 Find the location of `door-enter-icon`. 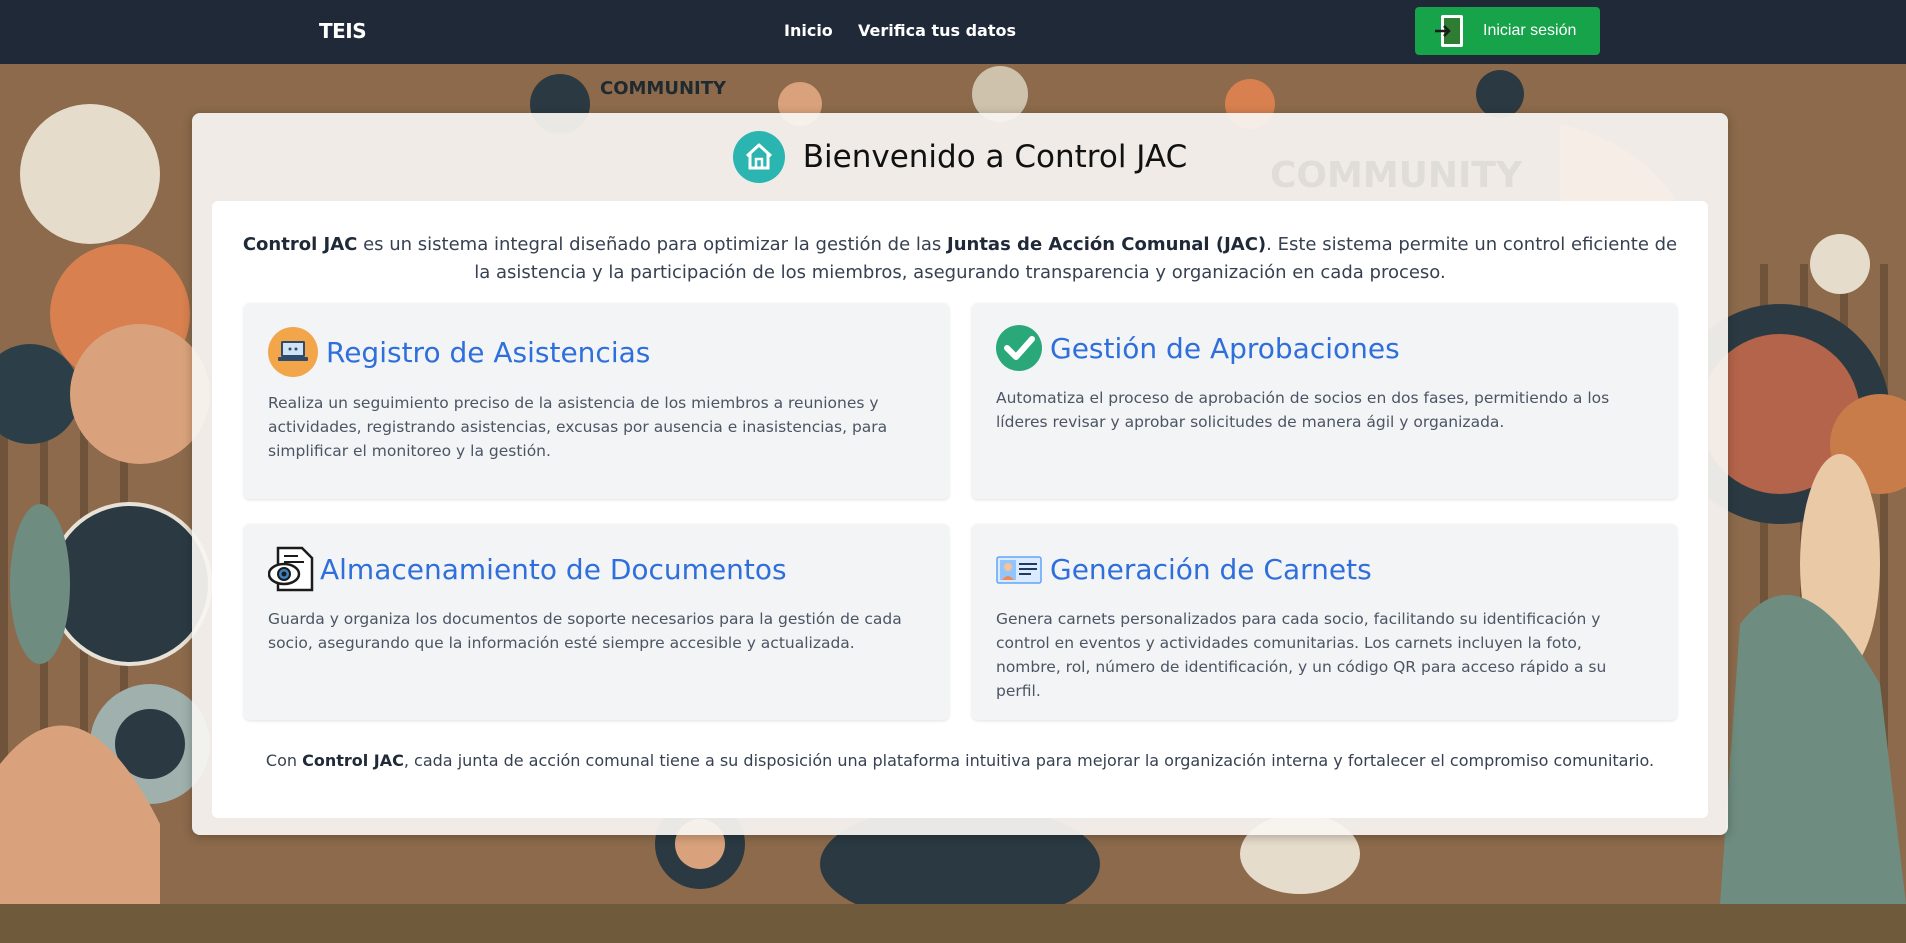

door-enter-icon is located at coordinates (1451, 31).